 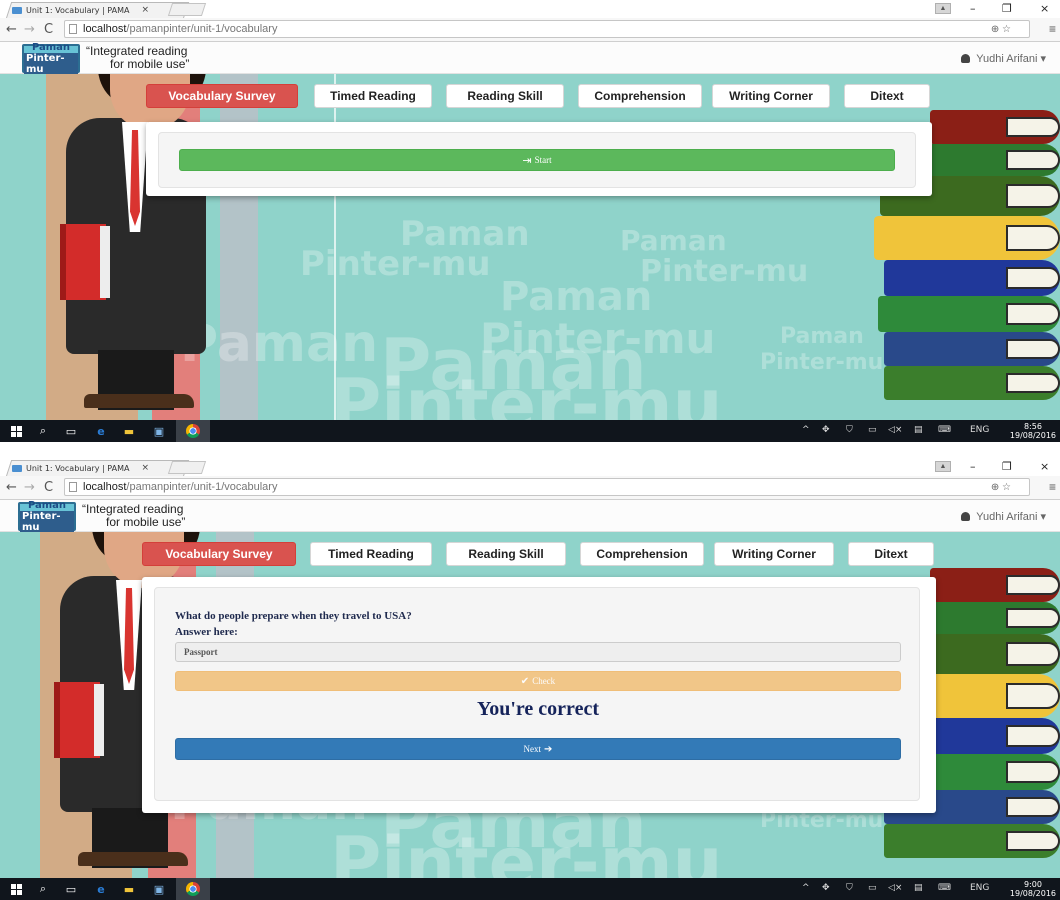 What do you see at coordinates (538, 709) in the screenshot?
I see `result-message: You're correct` at bounding box center [538, 709].